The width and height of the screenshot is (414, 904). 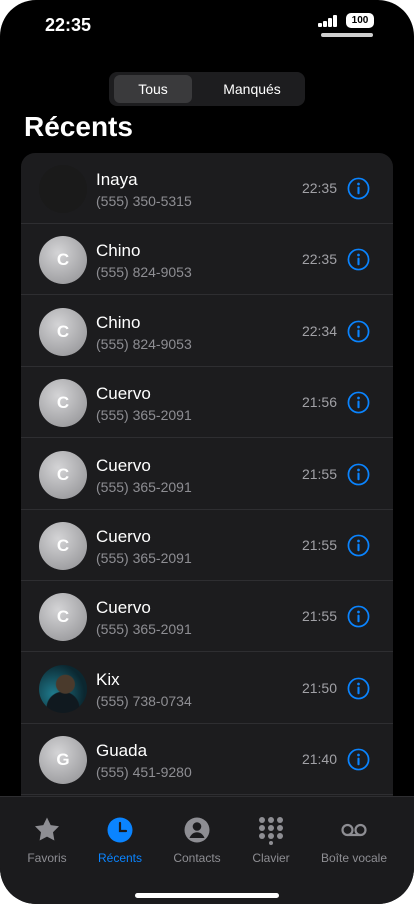 What do you see at coordinates (347, 35) in the screenshot?
I see `top-indicator` at bounding box center [347, 35].